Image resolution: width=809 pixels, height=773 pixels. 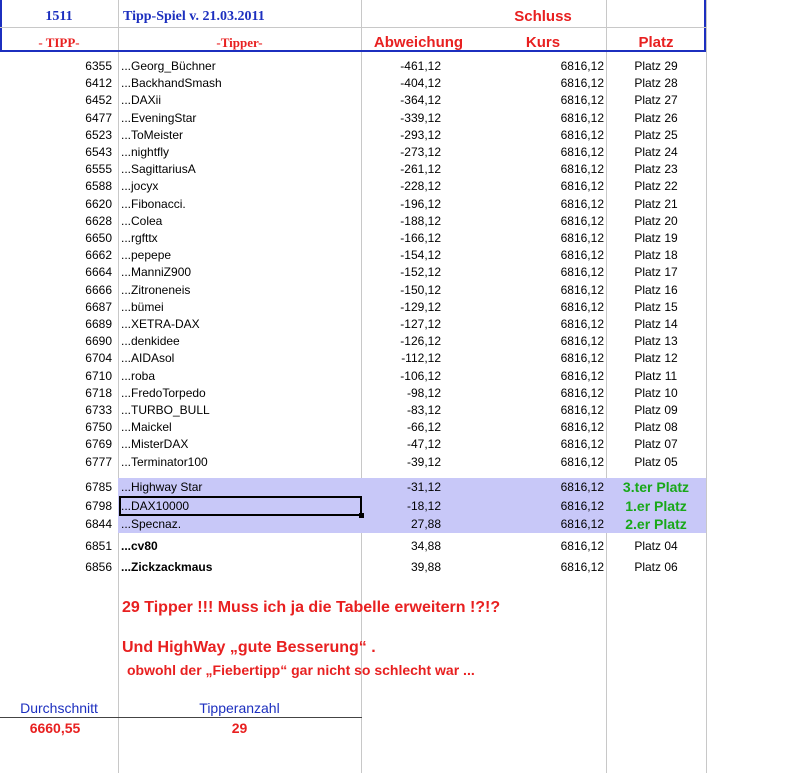 What do you see at coordinates (656, 272) in the screenshot?
I see `cell-platz: Platz 17` at bounding box center [656, 272].